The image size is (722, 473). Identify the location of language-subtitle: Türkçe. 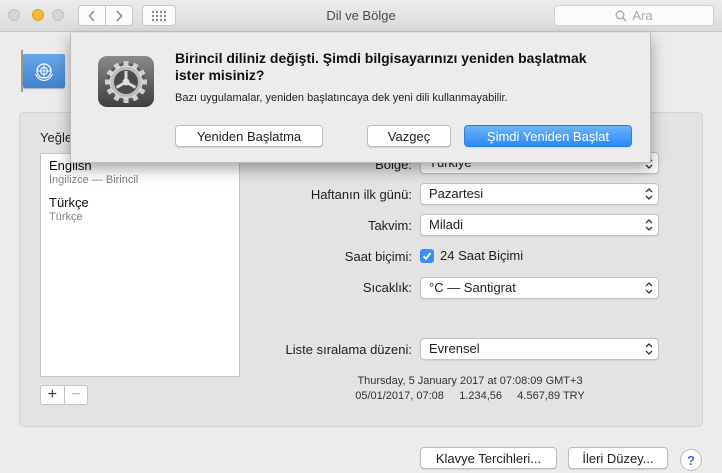
(66, 217).